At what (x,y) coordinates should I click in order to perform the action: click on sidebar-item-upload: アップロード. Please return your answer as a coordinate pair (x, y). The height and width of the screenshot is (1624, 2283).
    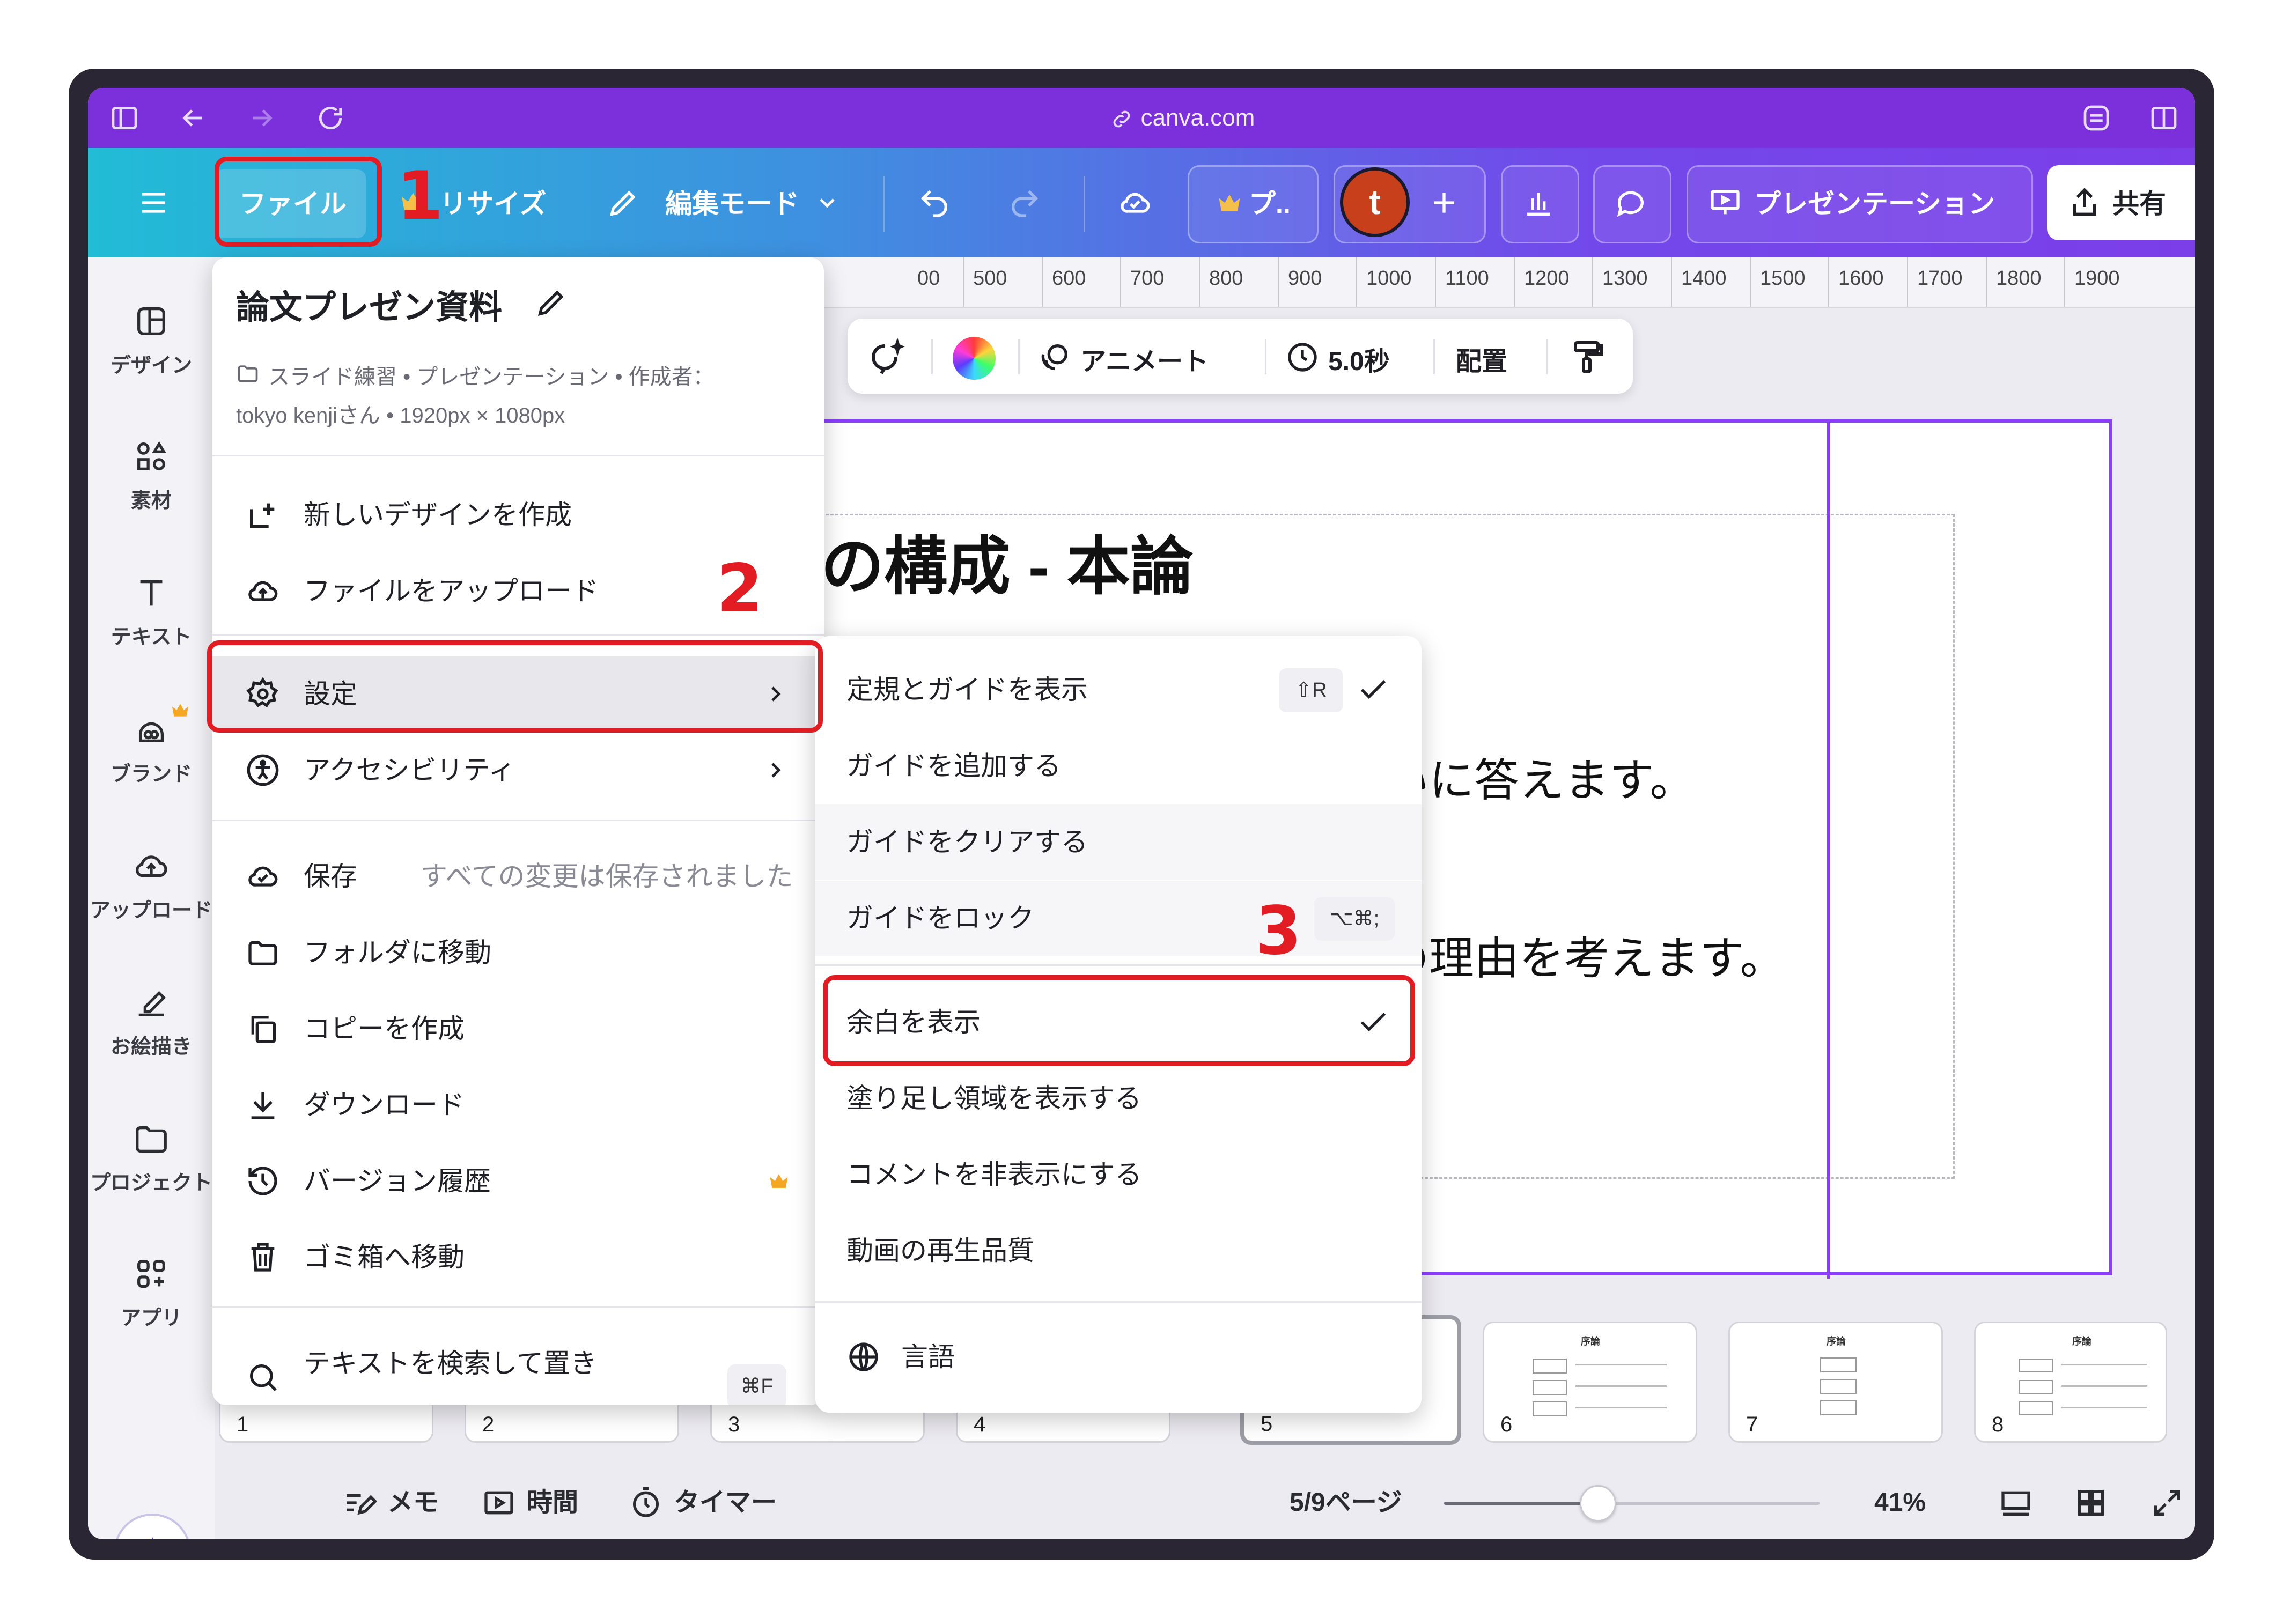
    Looking at the image, I should click on (151, 885).